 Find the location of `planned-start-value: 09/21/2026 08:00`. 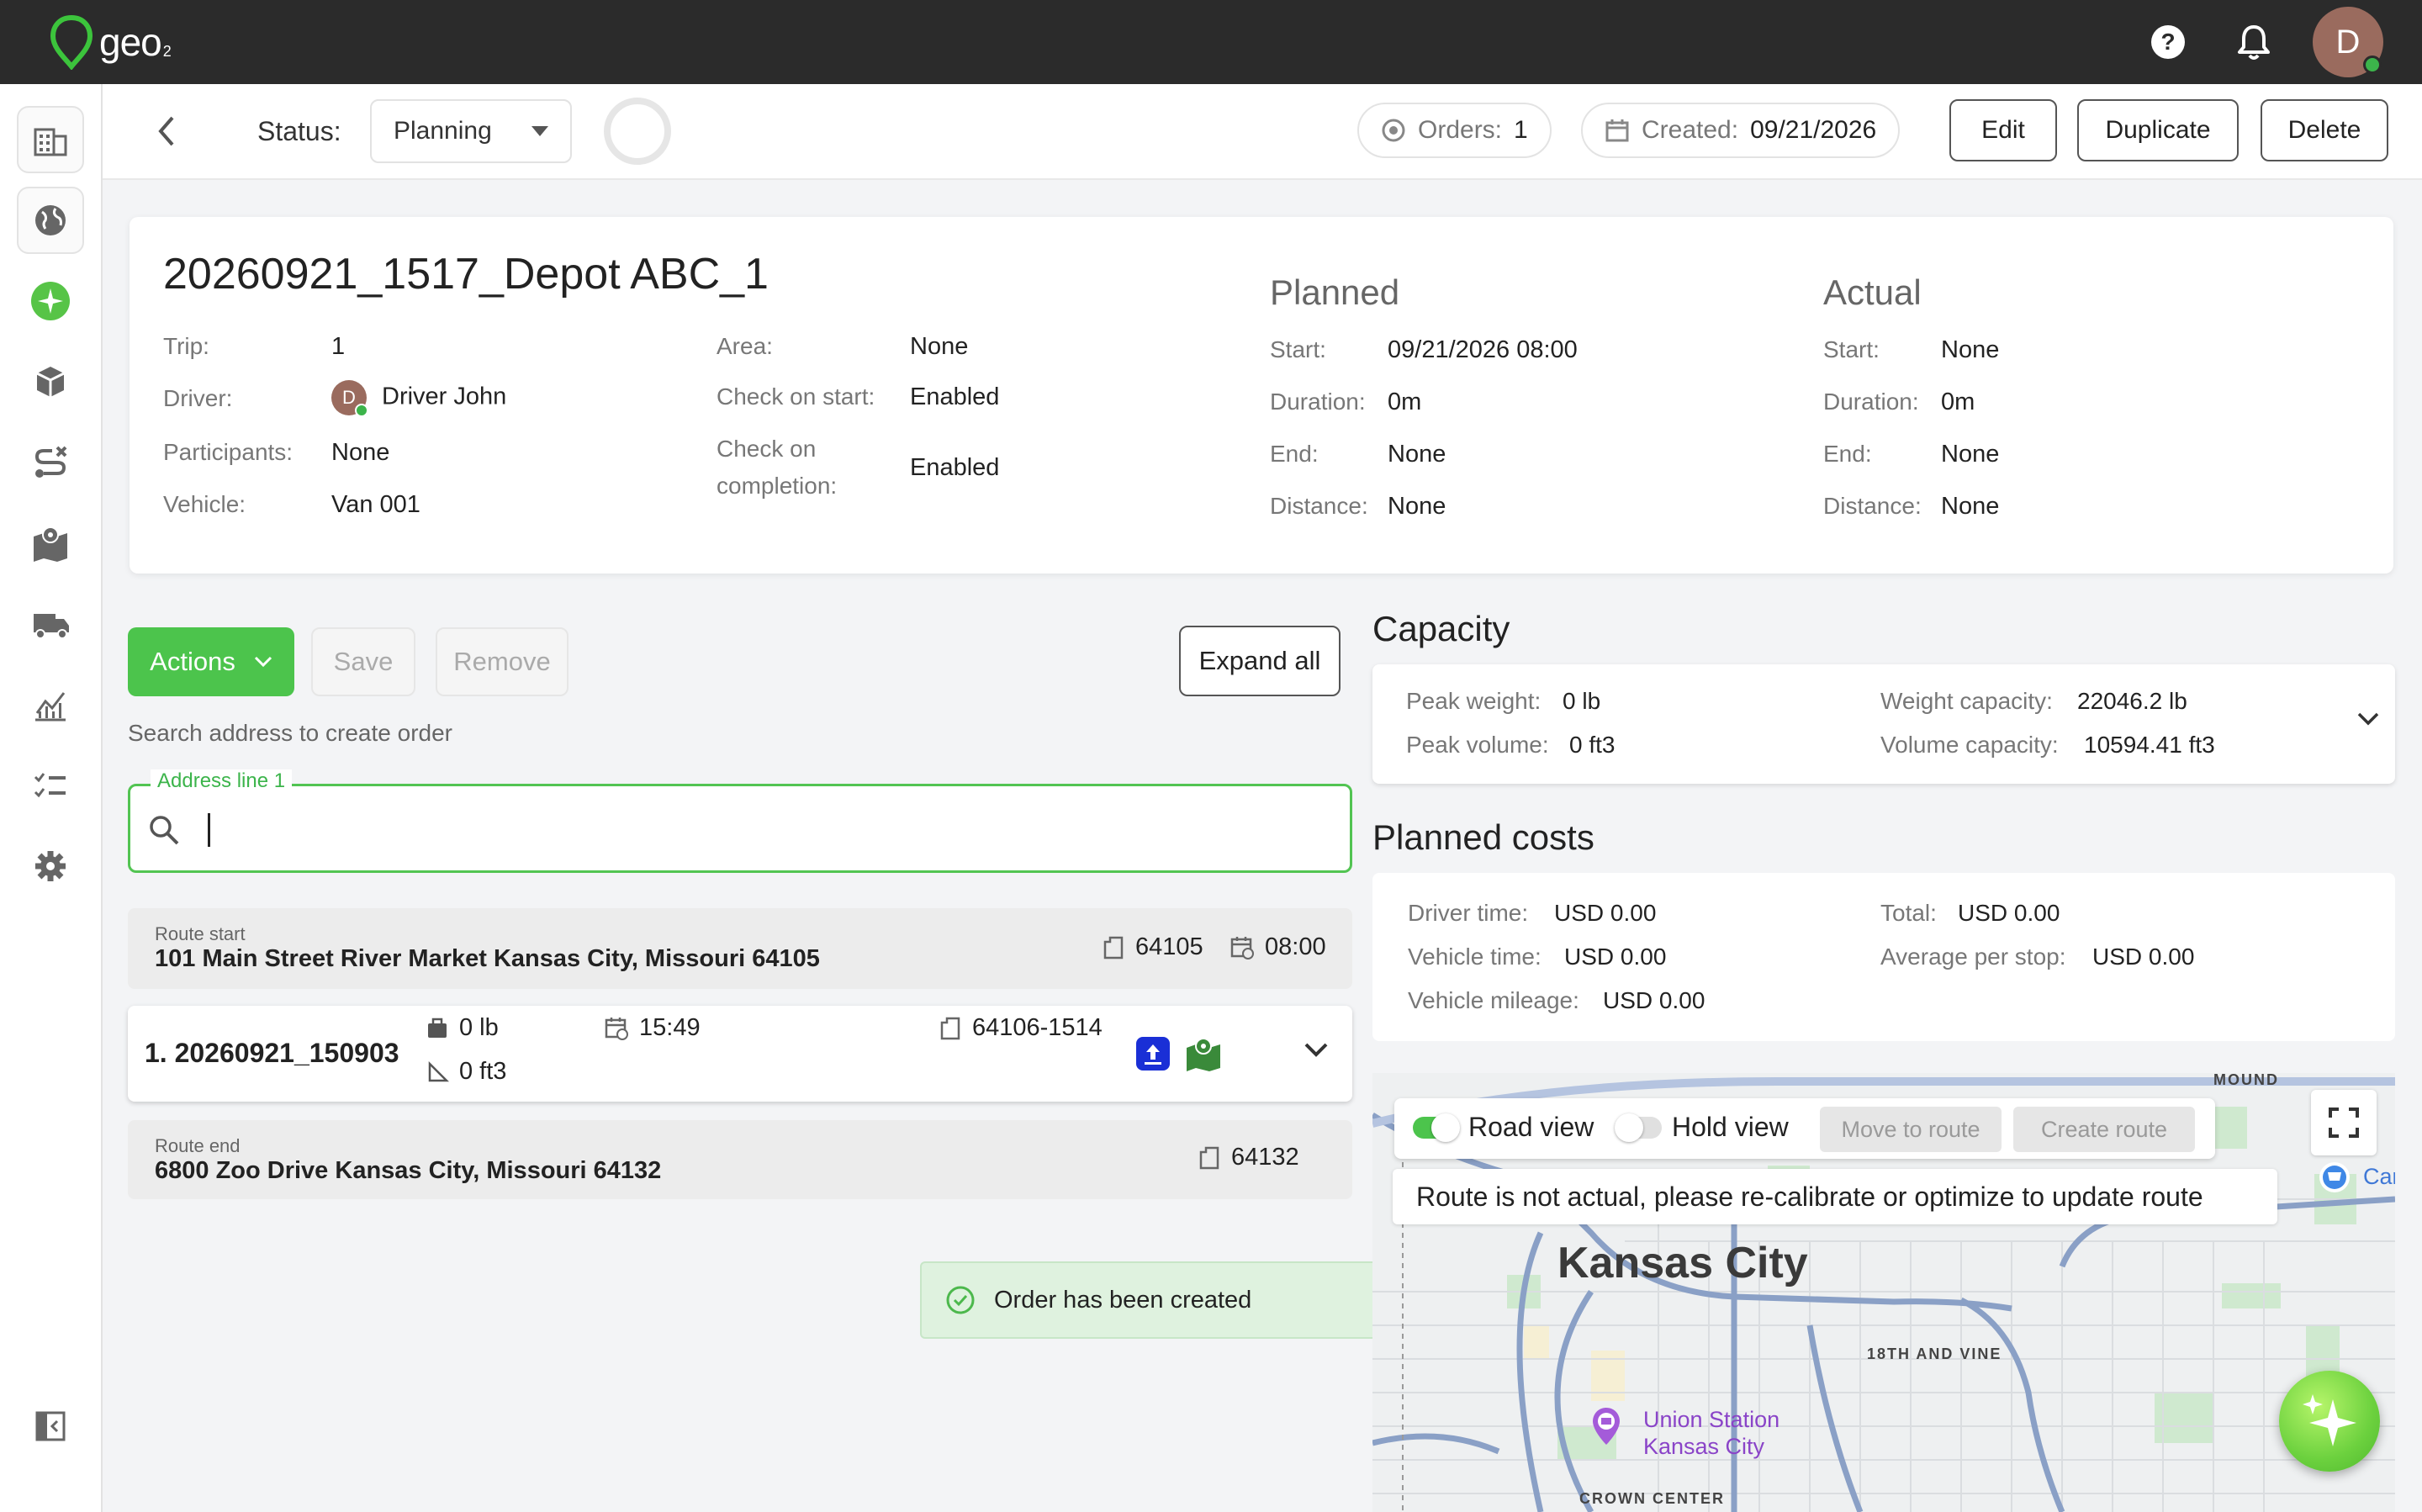

planned-start-value: 09/21/2026 08:00 is located at coordinates (1483, 349).